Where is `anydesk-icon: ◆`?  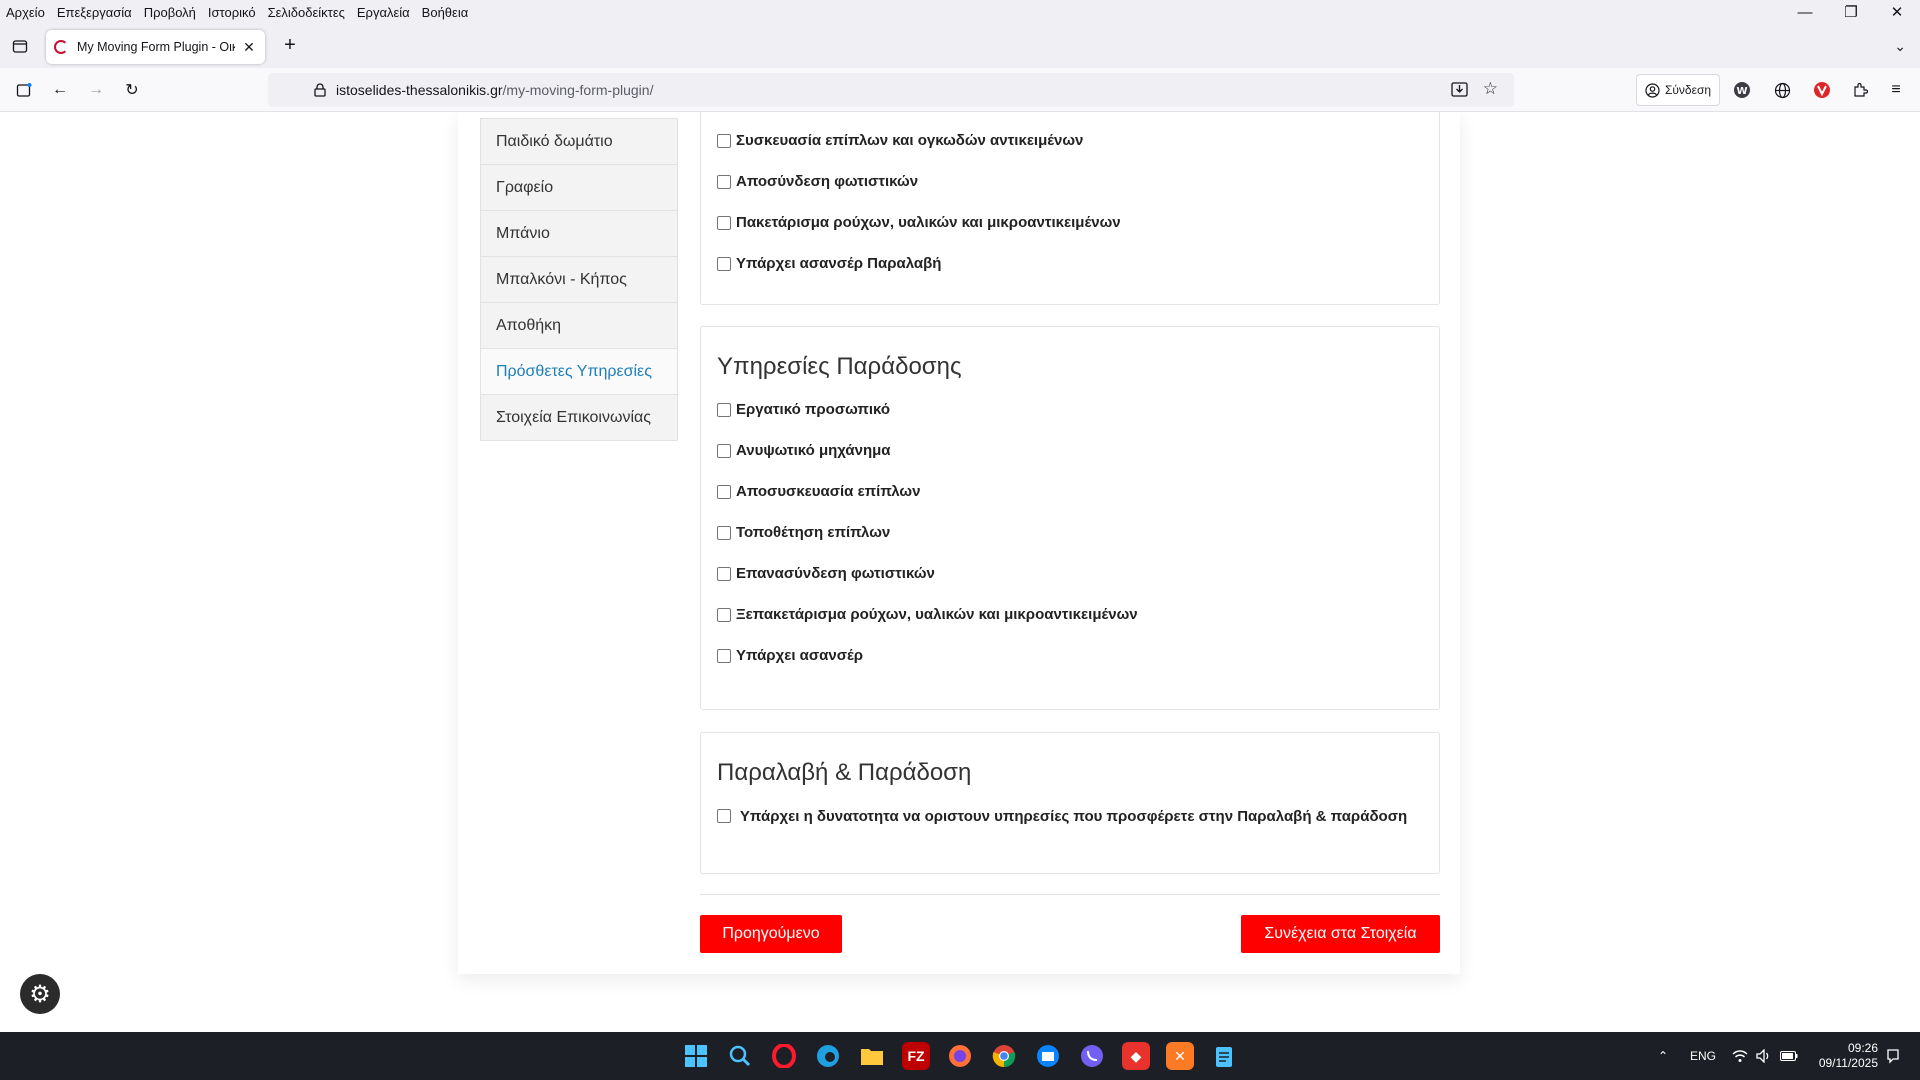 anydesk-icon: ◆ is located at coordinates (1136, 1056).